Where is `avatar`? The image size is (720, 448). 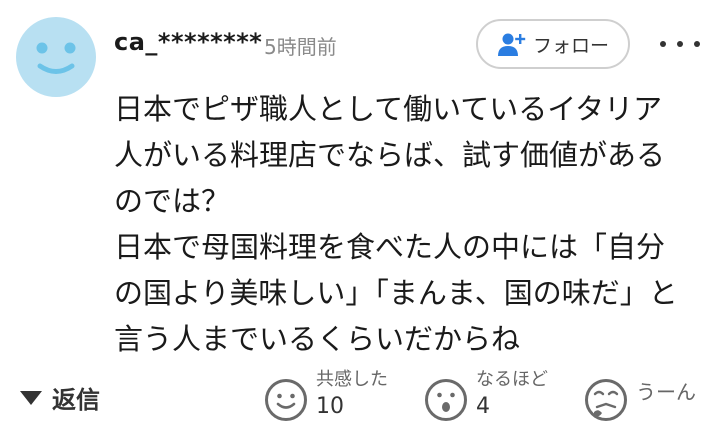
avatar is located at coordinates (56, 57).